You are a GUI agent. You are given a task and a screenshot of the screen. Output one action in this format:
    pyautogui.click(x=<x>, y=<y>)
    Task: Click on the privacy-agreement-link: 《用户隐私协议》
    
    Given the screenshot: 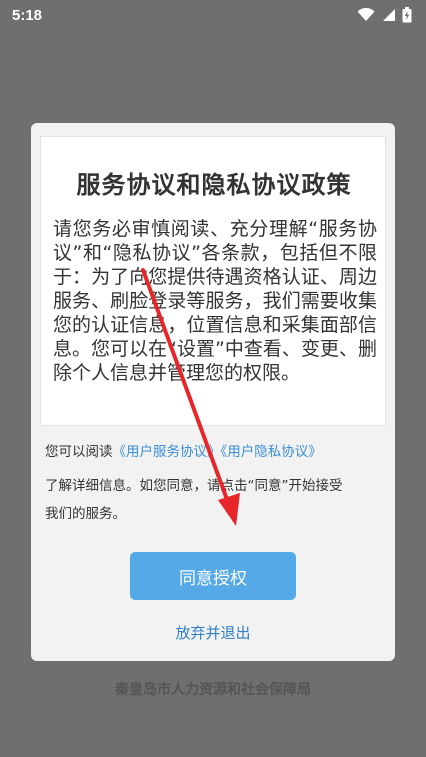 What is the action you would take?
    pyautogui.click(x=271, y=452)
    